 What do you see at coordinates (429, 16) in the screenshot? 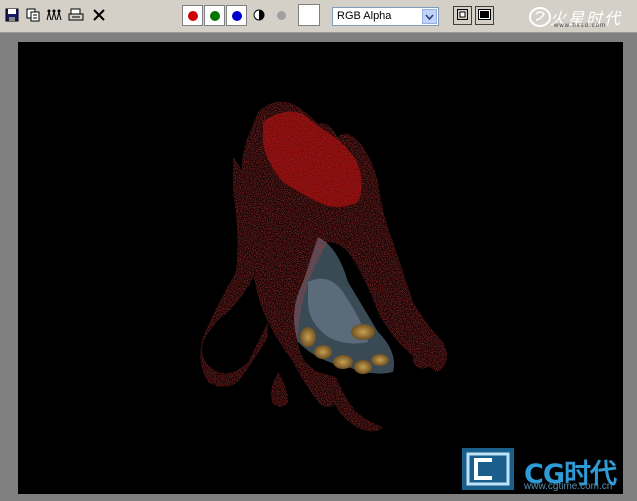
I see `chevron-down-icon` at bounding box center [429, 16].